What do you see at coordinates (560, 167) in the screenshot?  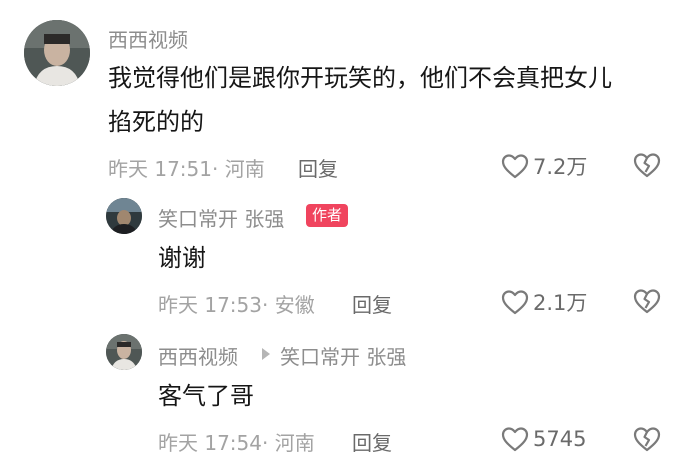 I see `like-count: 7.2万` at bounding box center [560, 167].